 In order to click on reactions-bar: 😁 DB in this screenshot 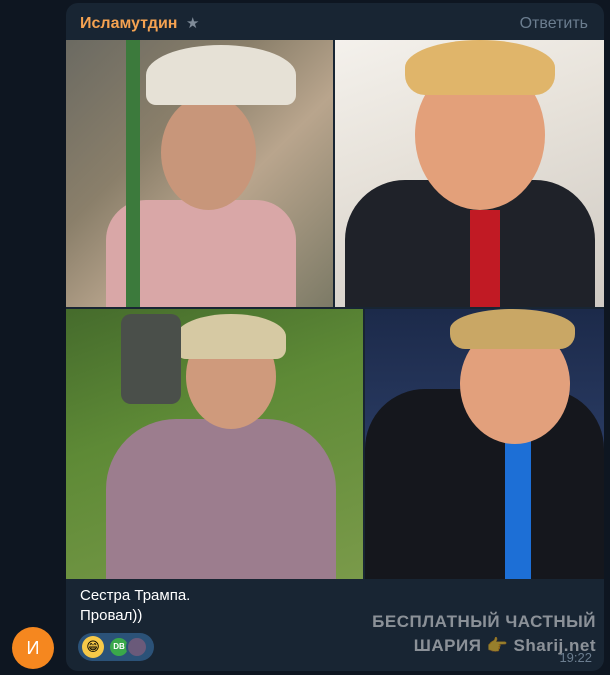, I will do `click(116, 647)`.